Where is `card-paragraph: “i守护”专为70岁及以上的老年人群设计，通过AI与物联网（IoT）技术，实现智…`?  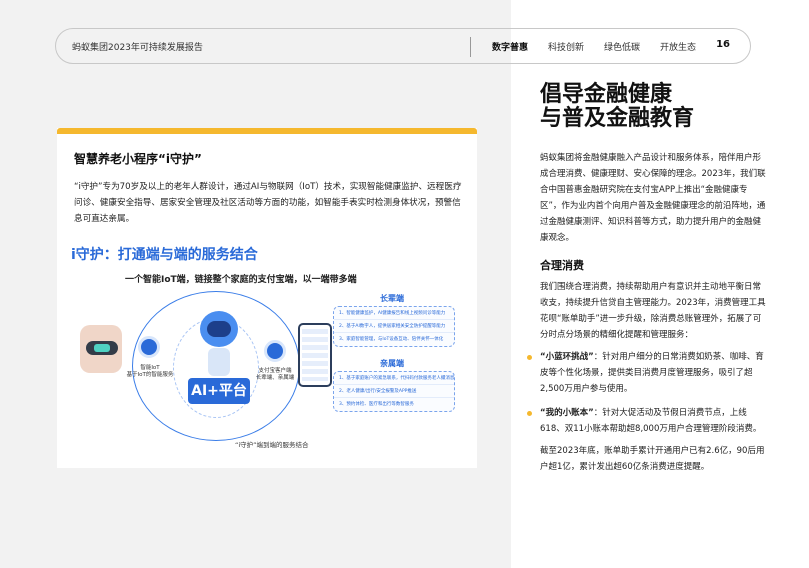 card-paragraph: “i守护”专为70岁及以上的老年人群设计，通过AI与物联网（IoT）技术，实现智… is located at coordinates (268, 203).